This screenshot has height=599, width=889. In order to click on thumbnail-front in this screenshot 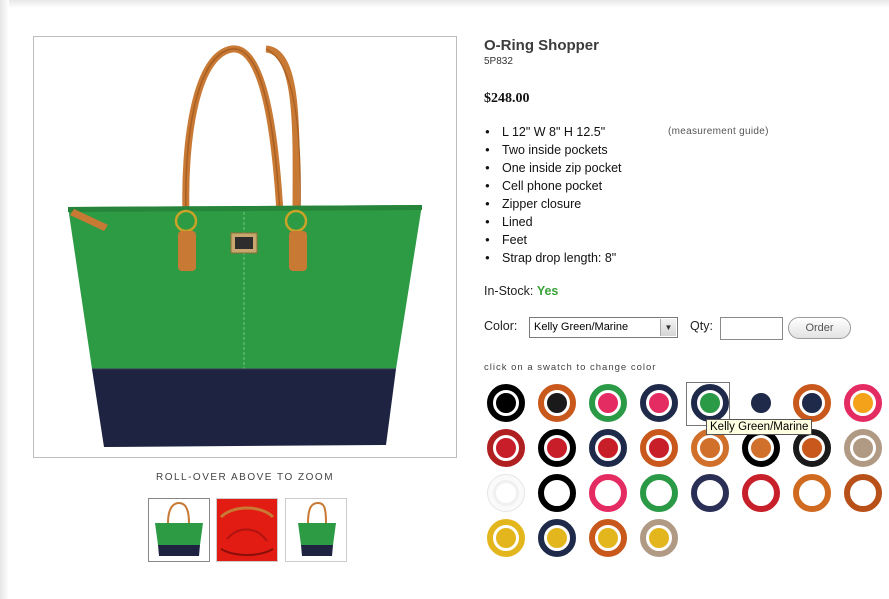, I will do `click(179, 530)`.